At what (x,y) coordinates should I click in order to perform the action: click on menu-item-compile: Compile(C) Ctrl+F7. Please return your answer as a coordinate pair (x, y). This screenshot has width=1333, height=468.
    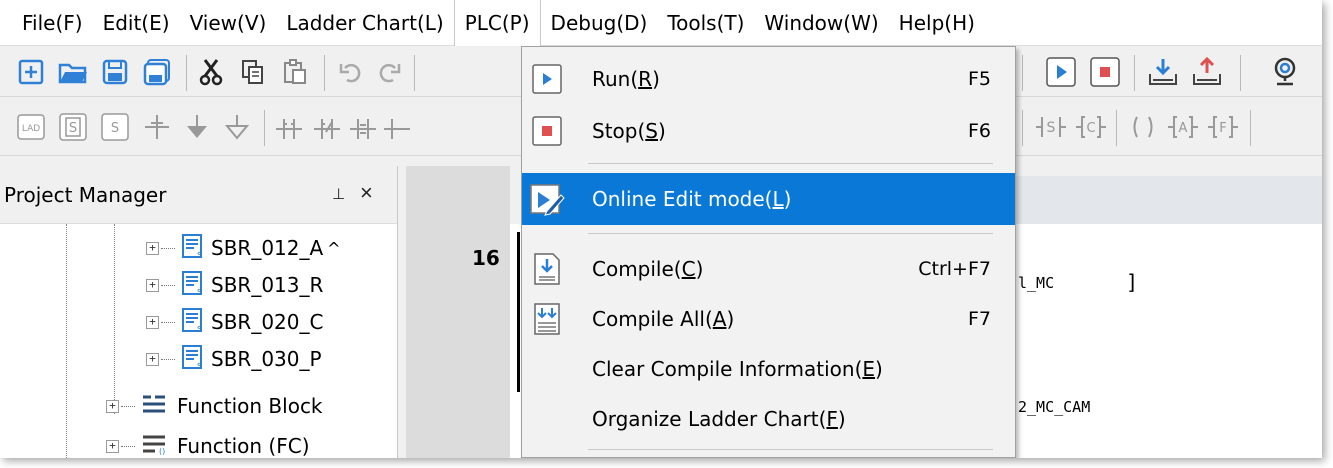
    Looking at the image, I should click on (768, 269).